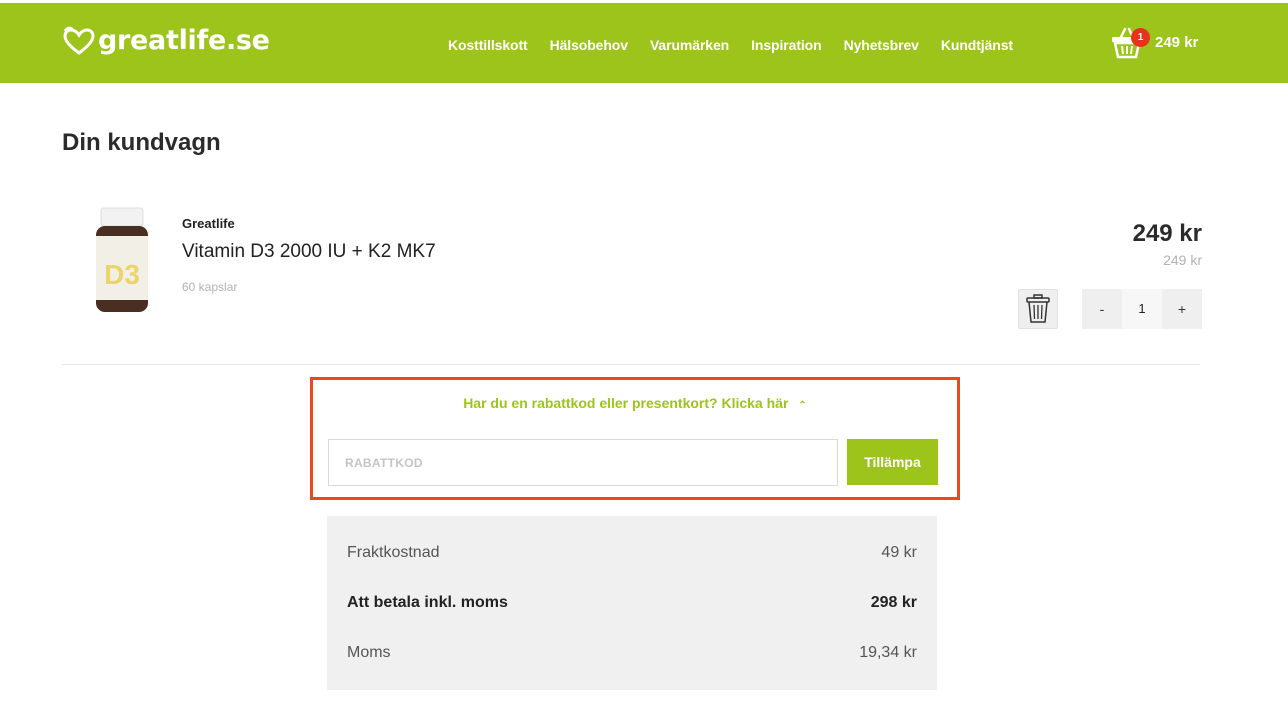  What do you see at coordinates (1102, 309) in the screenshot?
I see `decrement-button: -` at bounding box center [1102, 309].